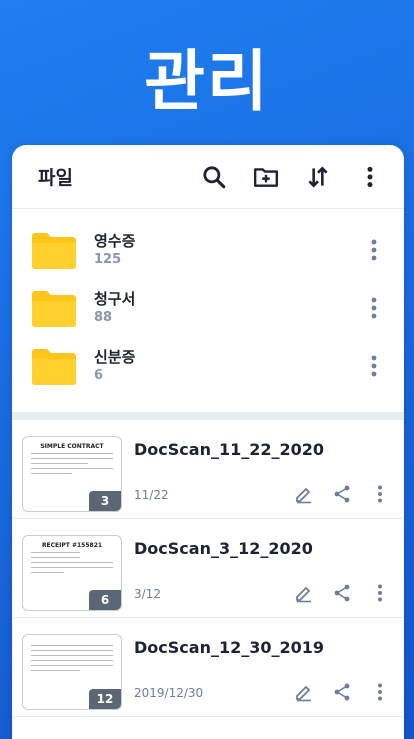  I want to click on more-options-button, so click(370, 177).